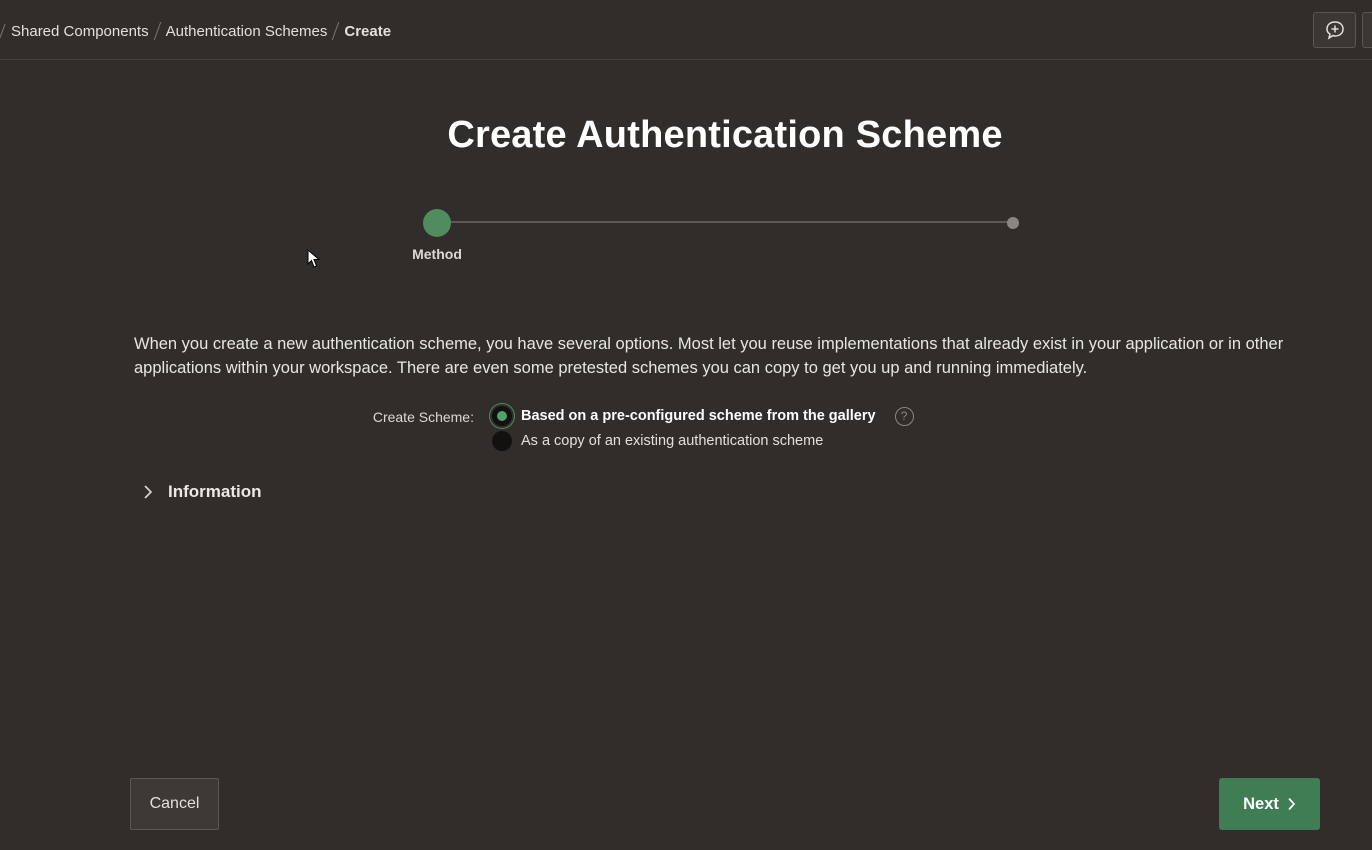  I want to click on information-region-toggle: Information, so click(201, 492).